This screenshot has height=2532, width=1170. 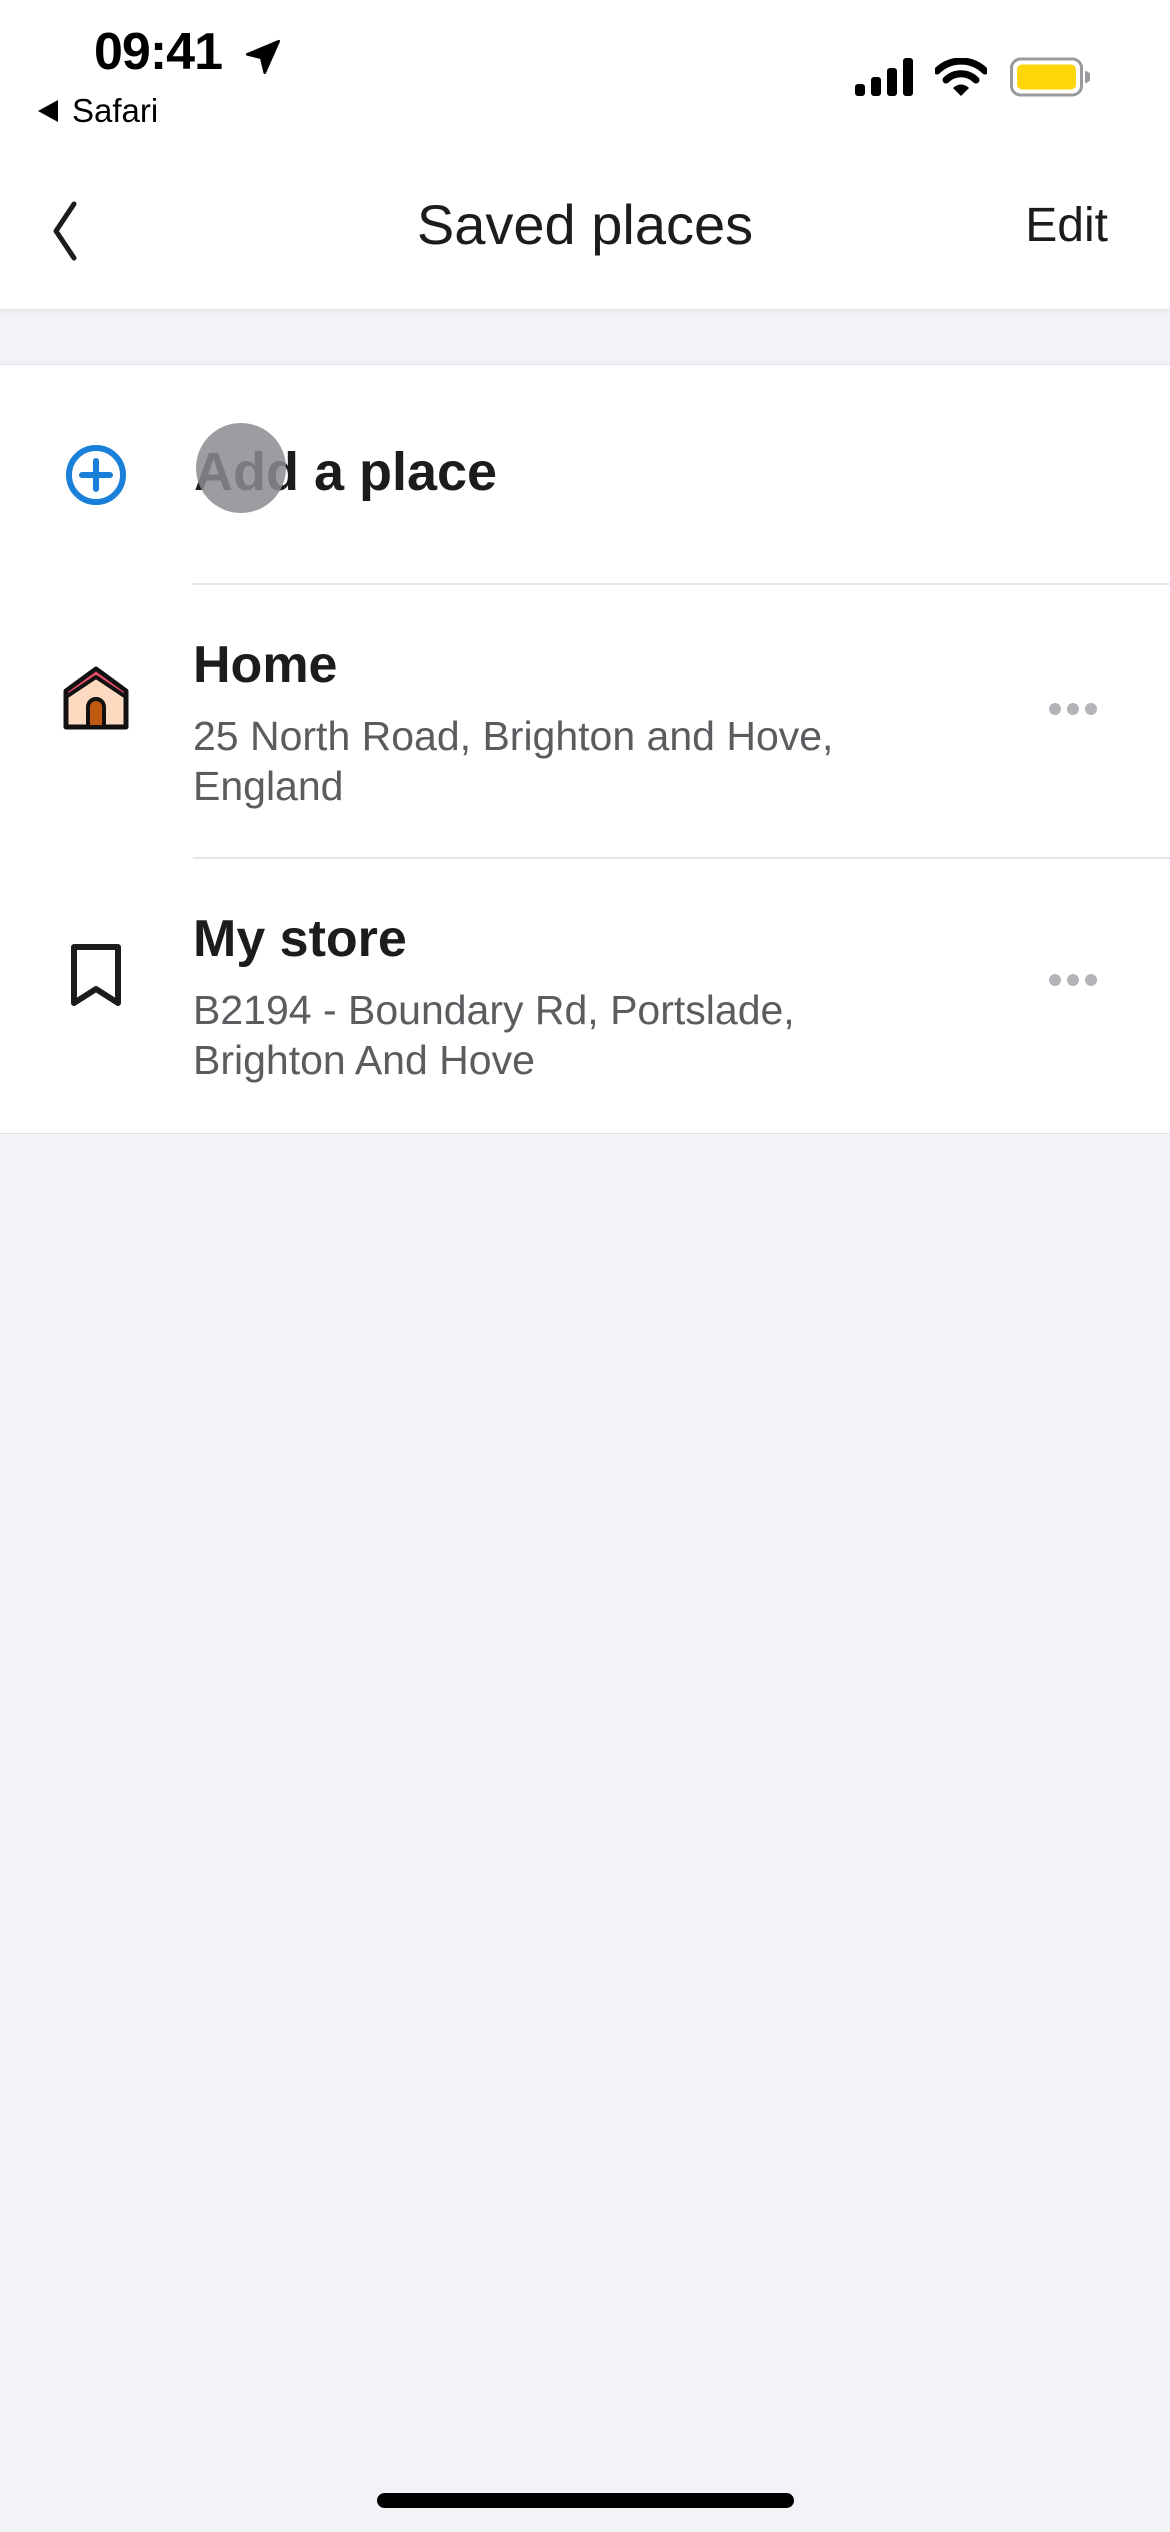 I want to click on back-to-safari-label: Safari, so click(x=115, y=110).